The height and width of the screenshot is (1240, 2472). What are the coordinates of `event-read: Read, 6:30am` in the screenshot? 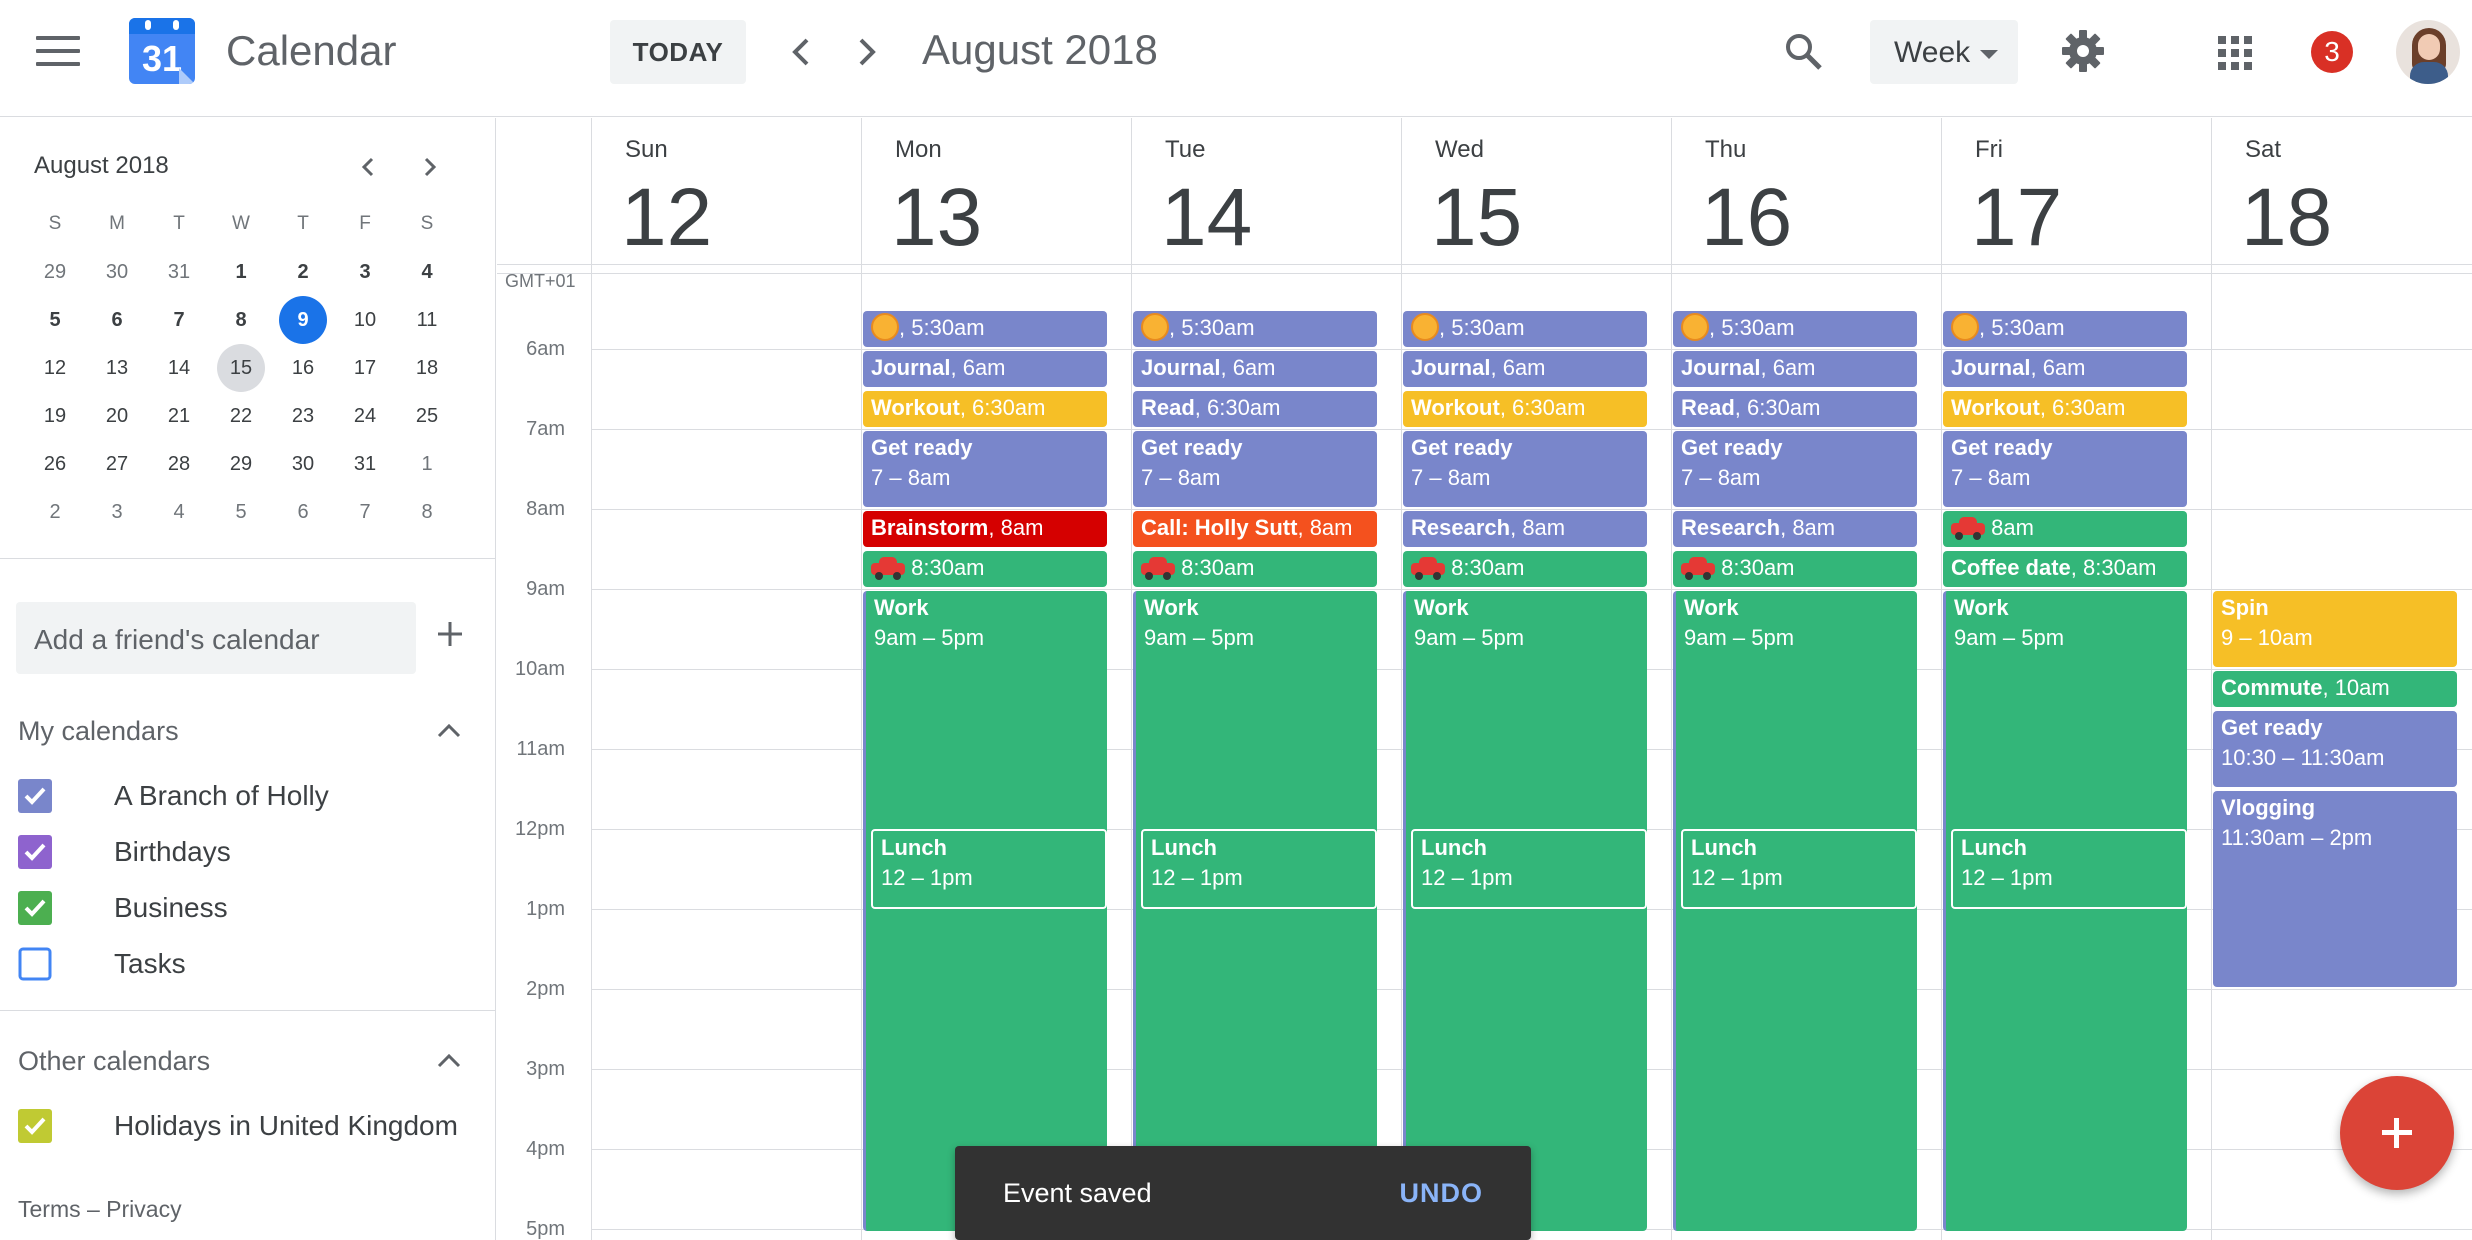 It's located at (1795, 409).